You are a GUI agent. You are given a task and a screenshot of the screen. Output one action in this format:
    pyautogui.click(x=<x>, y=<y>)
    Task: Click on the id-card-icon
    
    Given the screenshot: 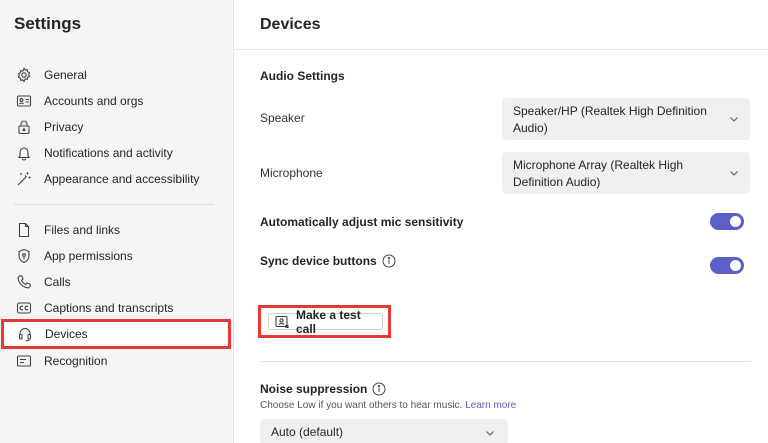 What is the action you would take?
    pyautogui.click(x=24, y=101)
    